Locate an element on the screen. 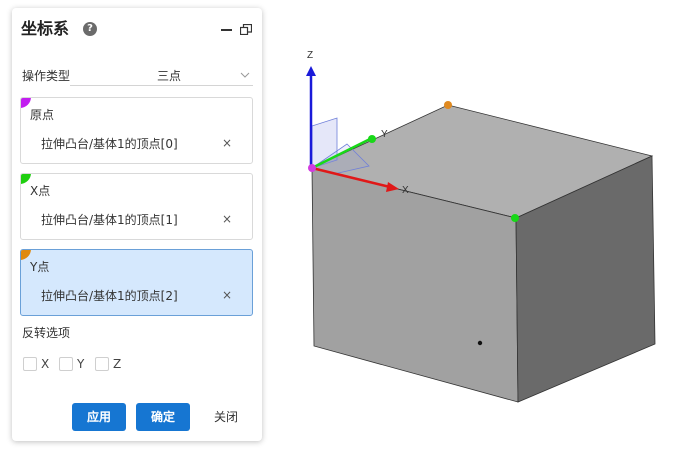 This screenshot has width=674, height=453. x-point-marker is located at coordinates (26, 179).